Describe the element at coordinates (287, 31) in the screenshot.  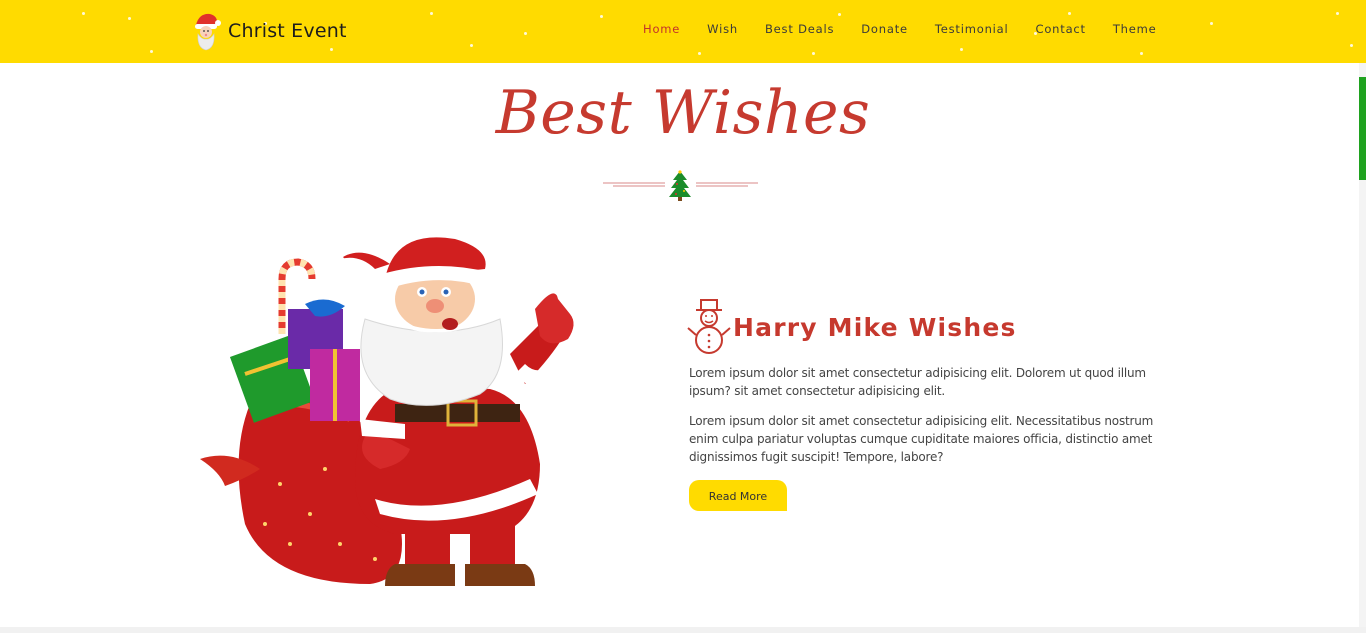
I see `brand-name: Christ Event` at that location.